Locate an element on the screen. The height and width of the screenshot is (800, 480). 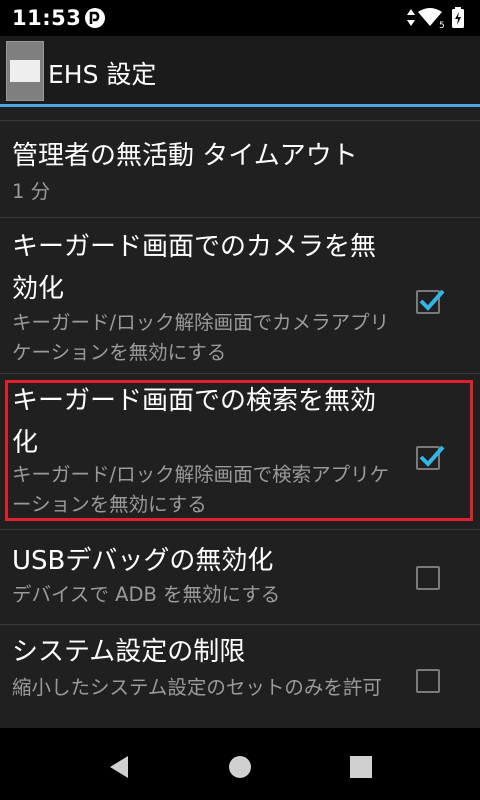
battery-icon is located at coordinates (458, 17).